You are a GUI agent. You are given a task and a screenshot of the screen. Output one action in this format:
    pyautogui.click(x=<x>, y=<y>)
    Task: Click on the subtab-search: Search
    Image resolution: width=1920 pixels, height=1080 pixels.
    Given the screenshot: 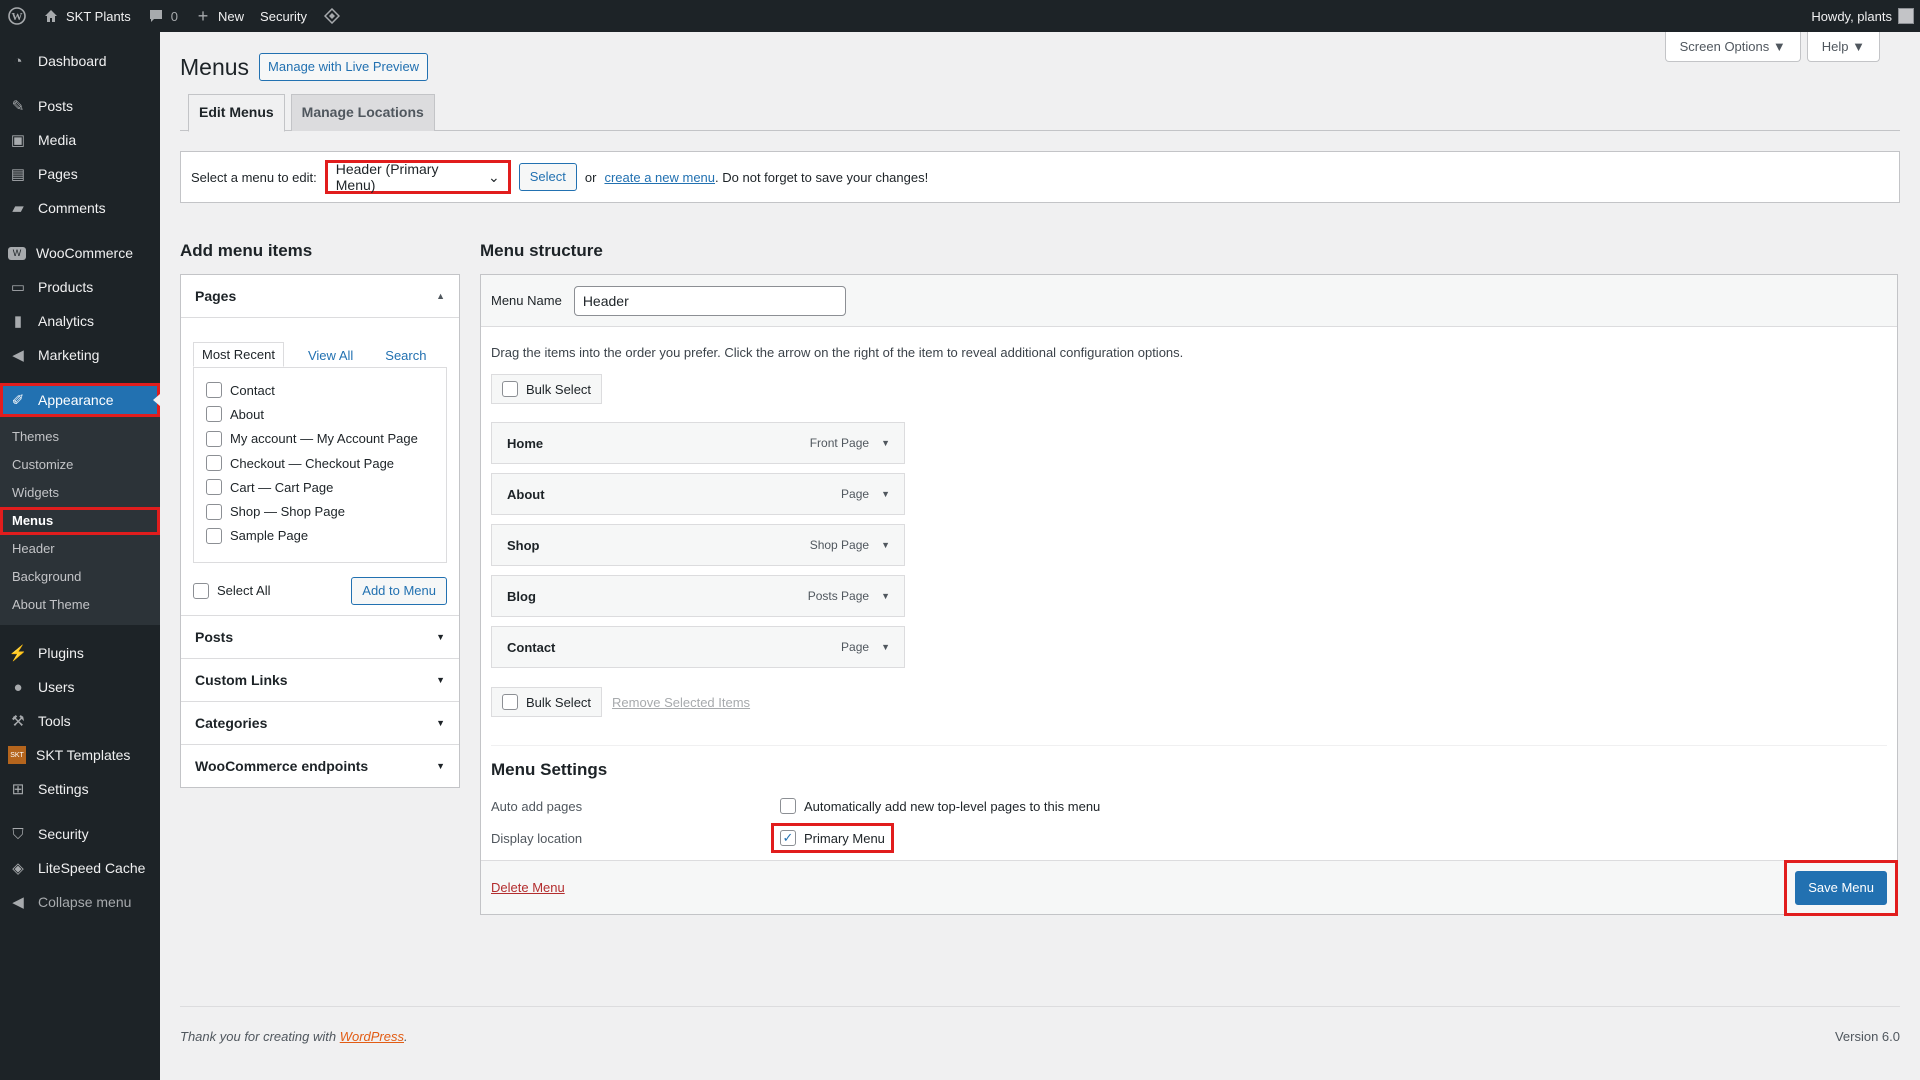 What is the action you would take?
    pyautogui.click(x=405, y=355)
    